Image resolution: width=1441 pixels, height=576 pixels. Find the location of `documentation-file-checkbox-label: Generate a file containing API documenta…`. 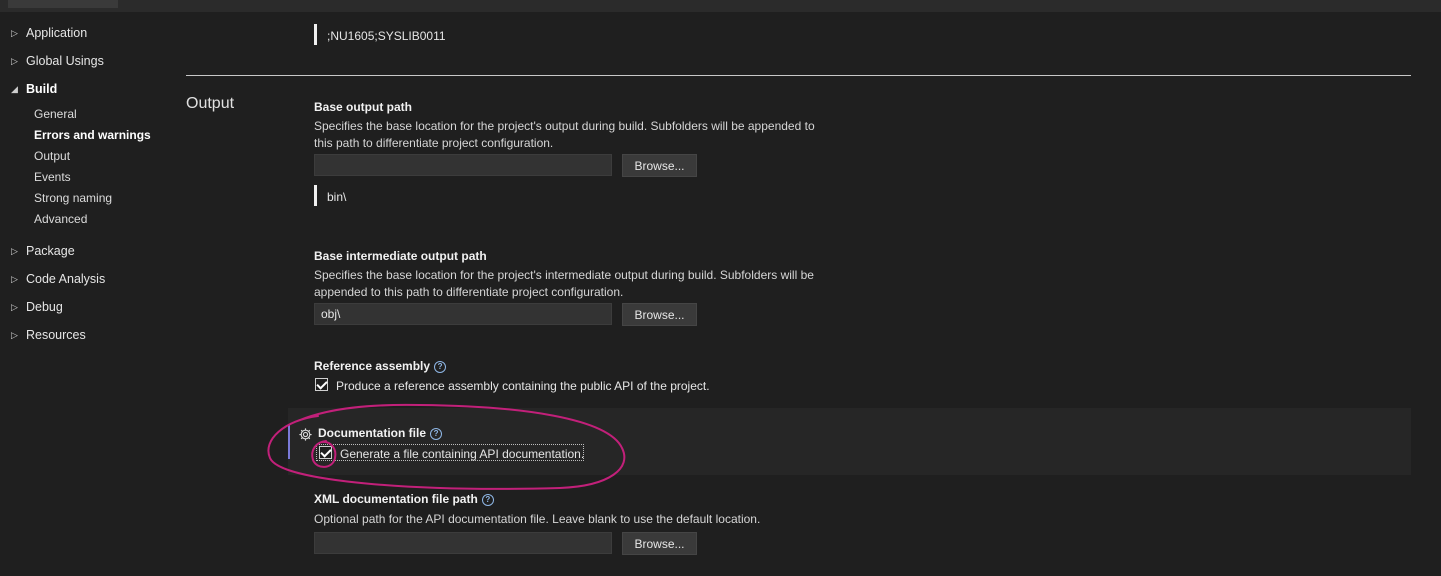

documentation-file-checkbox-label: Generate a file containing API documenta… is located at coordinates (462, 454).